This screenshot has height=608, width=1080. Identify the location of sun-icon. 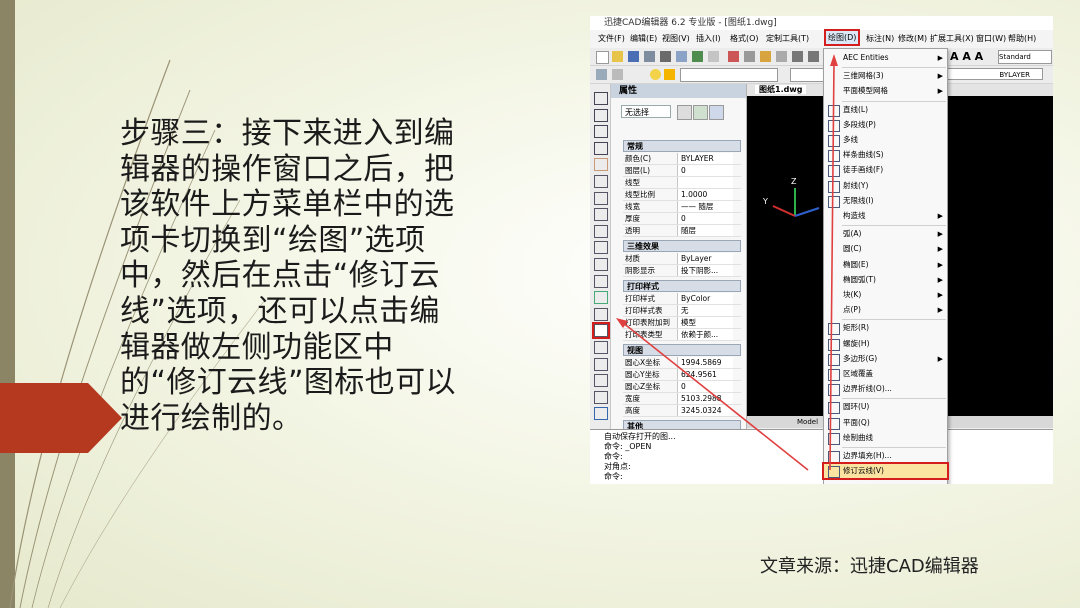
(669, 74).